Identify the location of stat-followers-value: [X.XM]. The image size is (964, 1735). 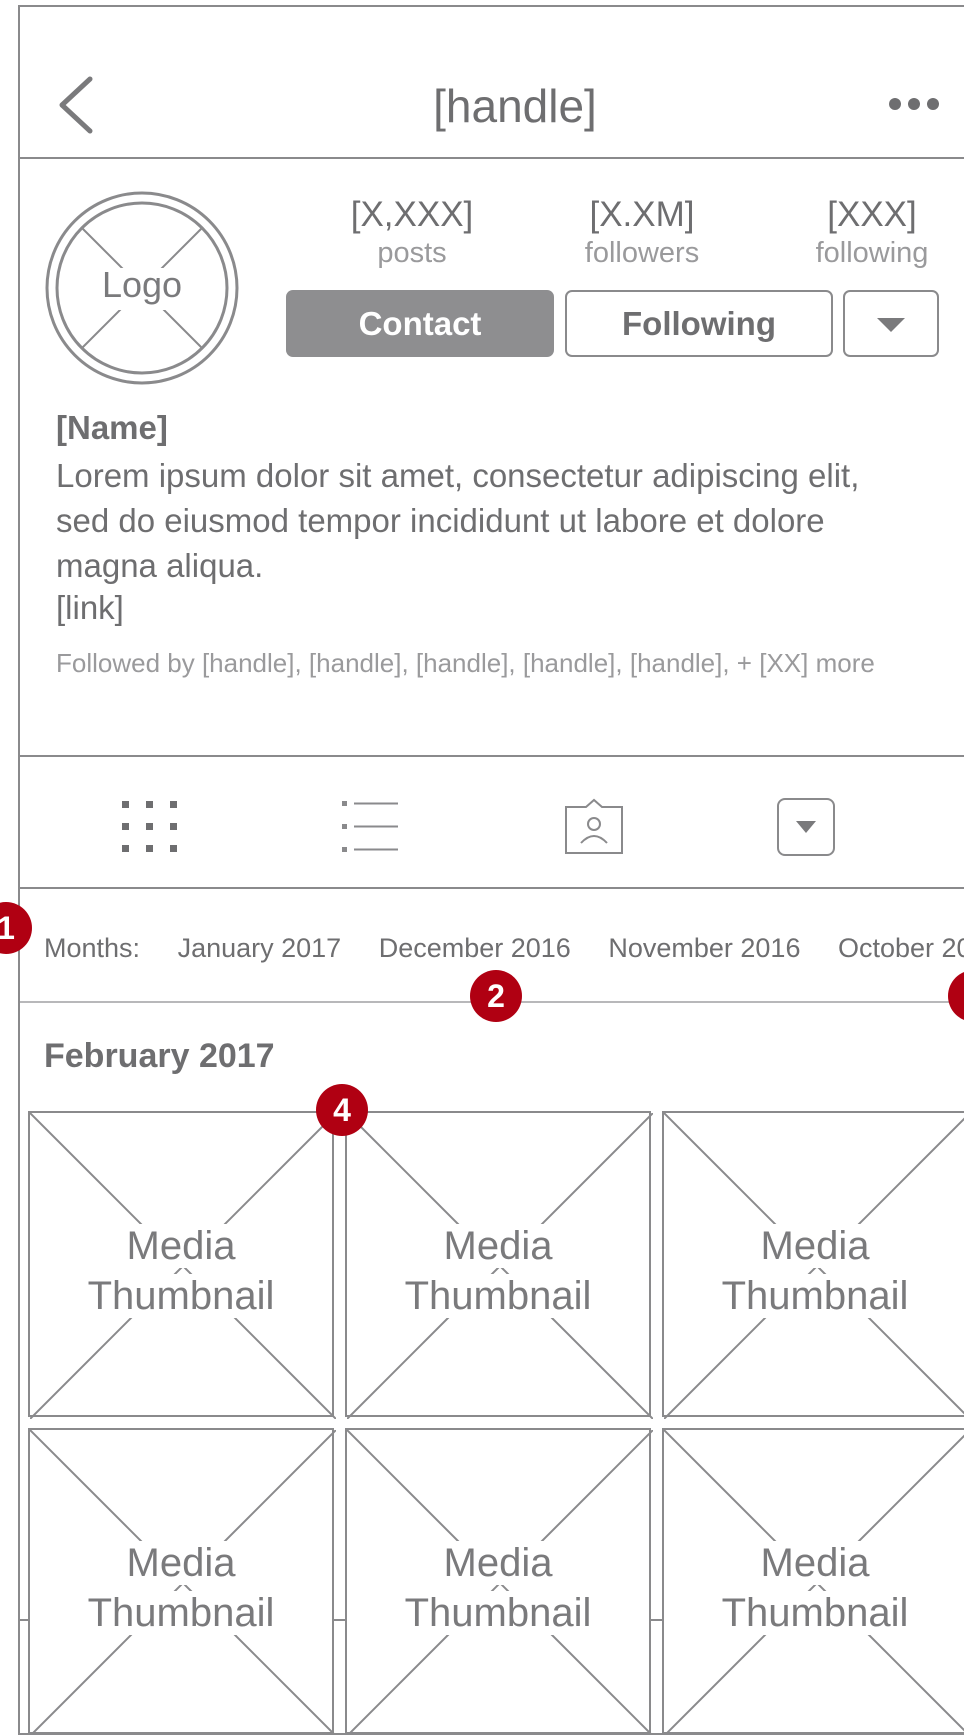
(642, 214).